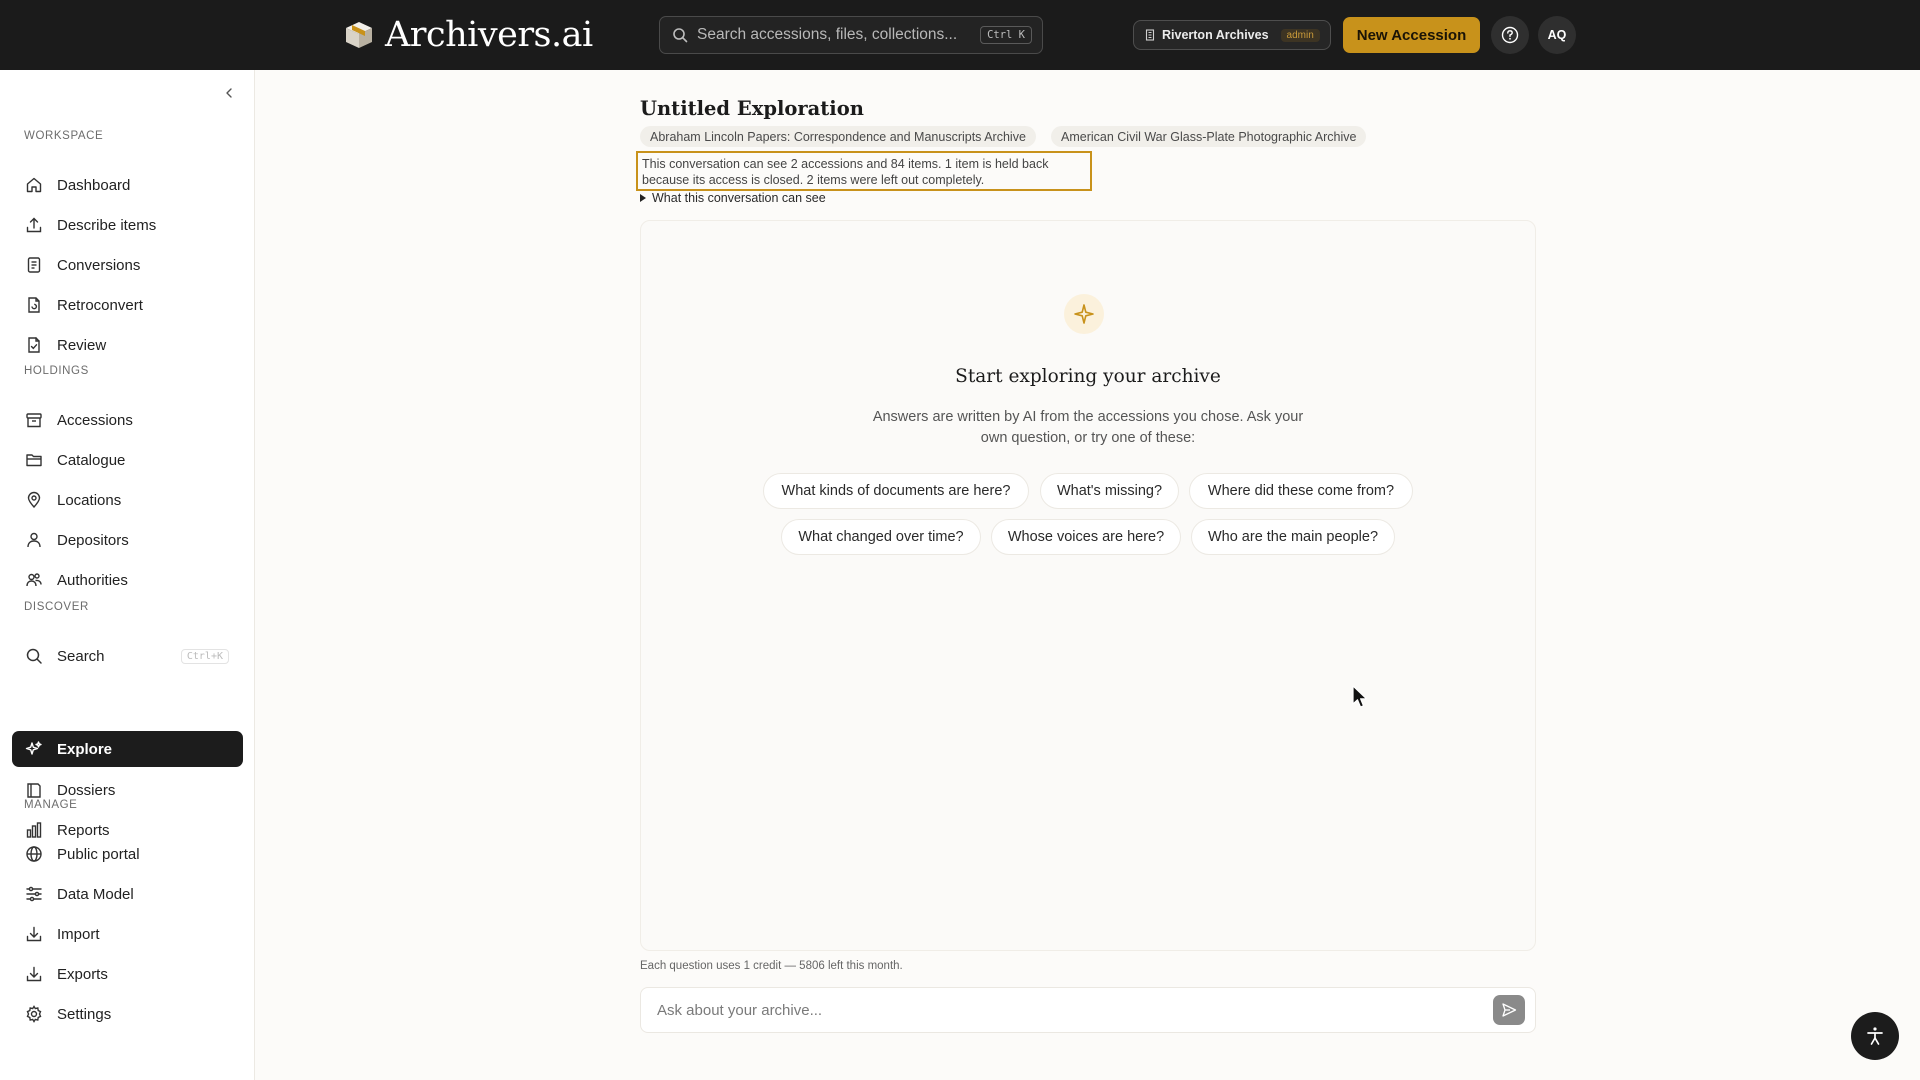 The width and height of the screenshot is (1920, 1080). What do you see at coordinates (100, 305) in the screenshot?
I see `sidebar-item-label: Retroconvert` at bounding box center [100, 305].